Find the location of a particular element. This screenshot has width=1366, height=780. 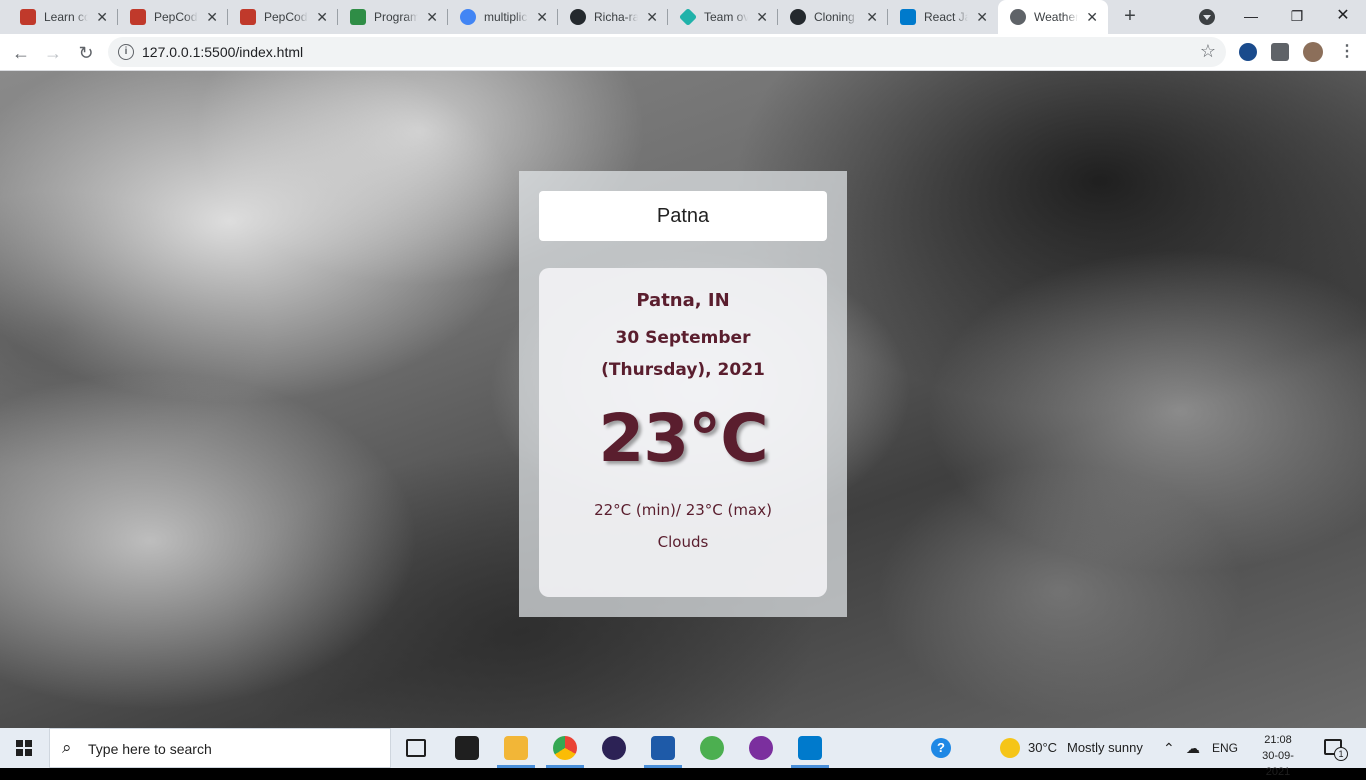

help-icon: ? is located at coordinates (941, 748).